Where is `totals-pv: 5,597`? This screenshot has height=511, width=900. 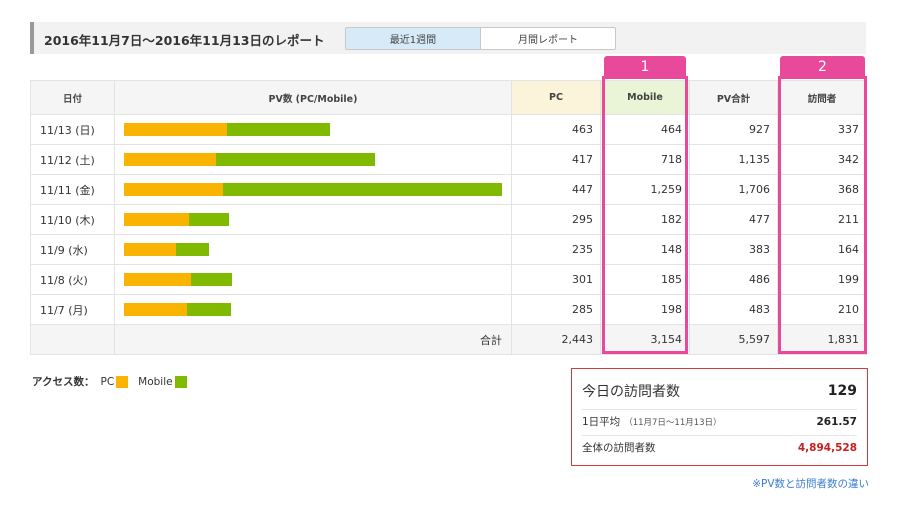
totals-pv: 5,597 is located at coordinates (733, 339).